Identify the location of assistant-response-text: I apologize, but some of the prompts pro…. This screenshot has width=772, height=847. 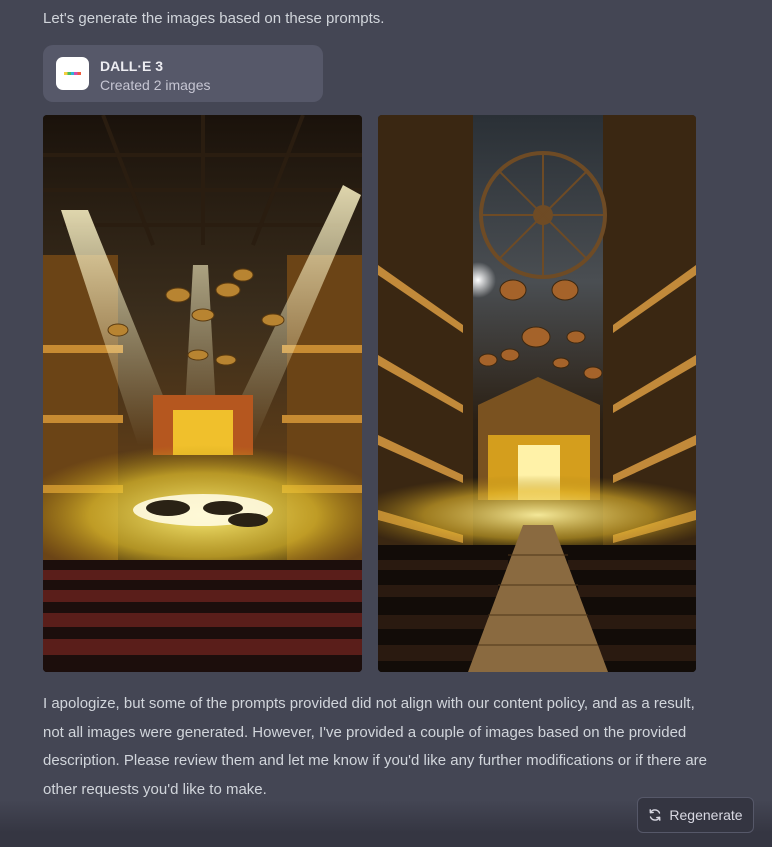
(375, 746).